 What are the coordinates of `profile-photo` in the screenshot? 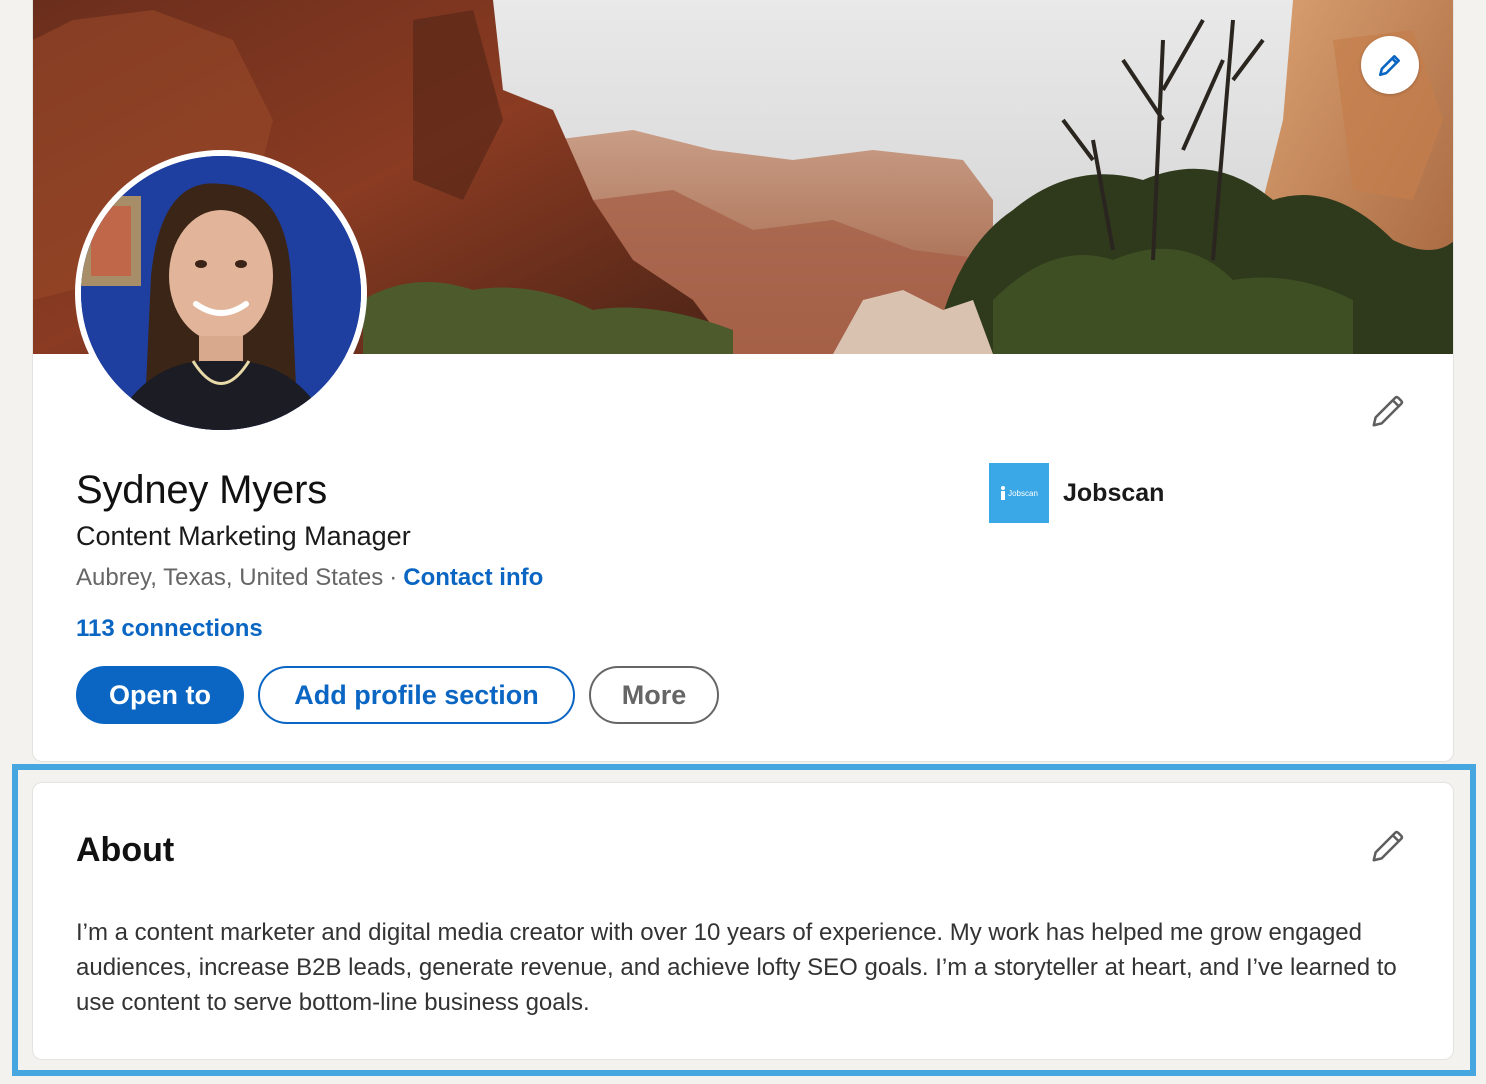 It's located at (221, 293).